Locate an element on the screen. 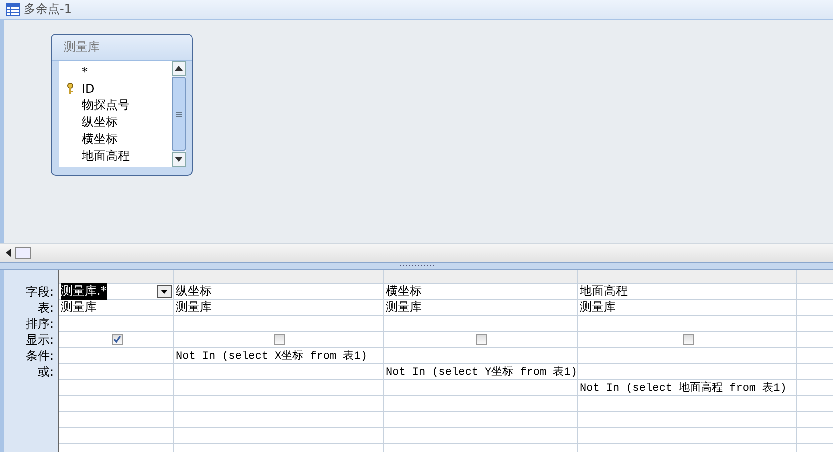 This screenshot has width=833, height=452. field-text: 纵坐标 is located at coordinates (194, 291).